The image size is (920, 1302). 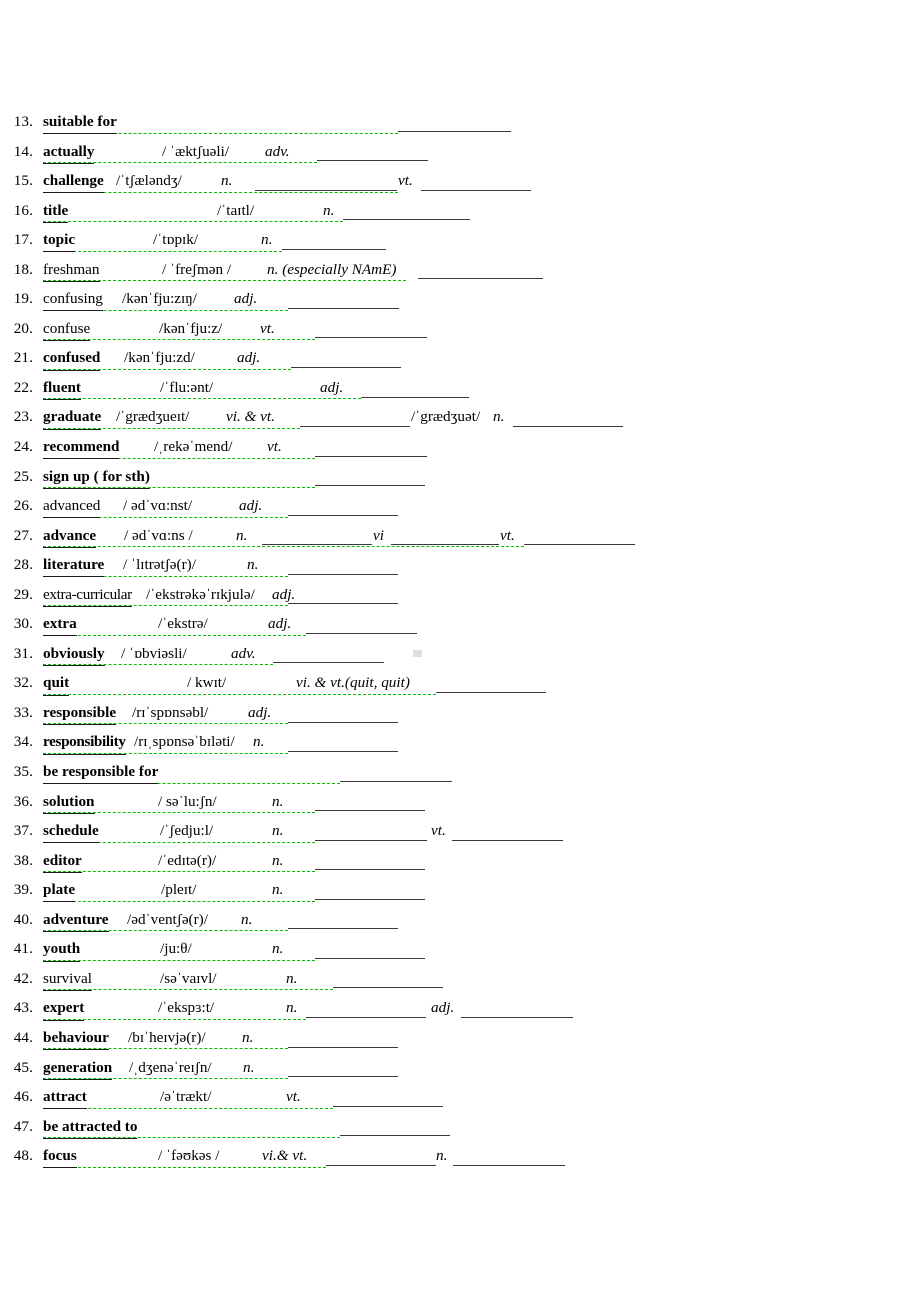 What do you see at coordinates (23, 151) in the screenshot?
I see `item-number: 14.` at bounding box center [23, 151].